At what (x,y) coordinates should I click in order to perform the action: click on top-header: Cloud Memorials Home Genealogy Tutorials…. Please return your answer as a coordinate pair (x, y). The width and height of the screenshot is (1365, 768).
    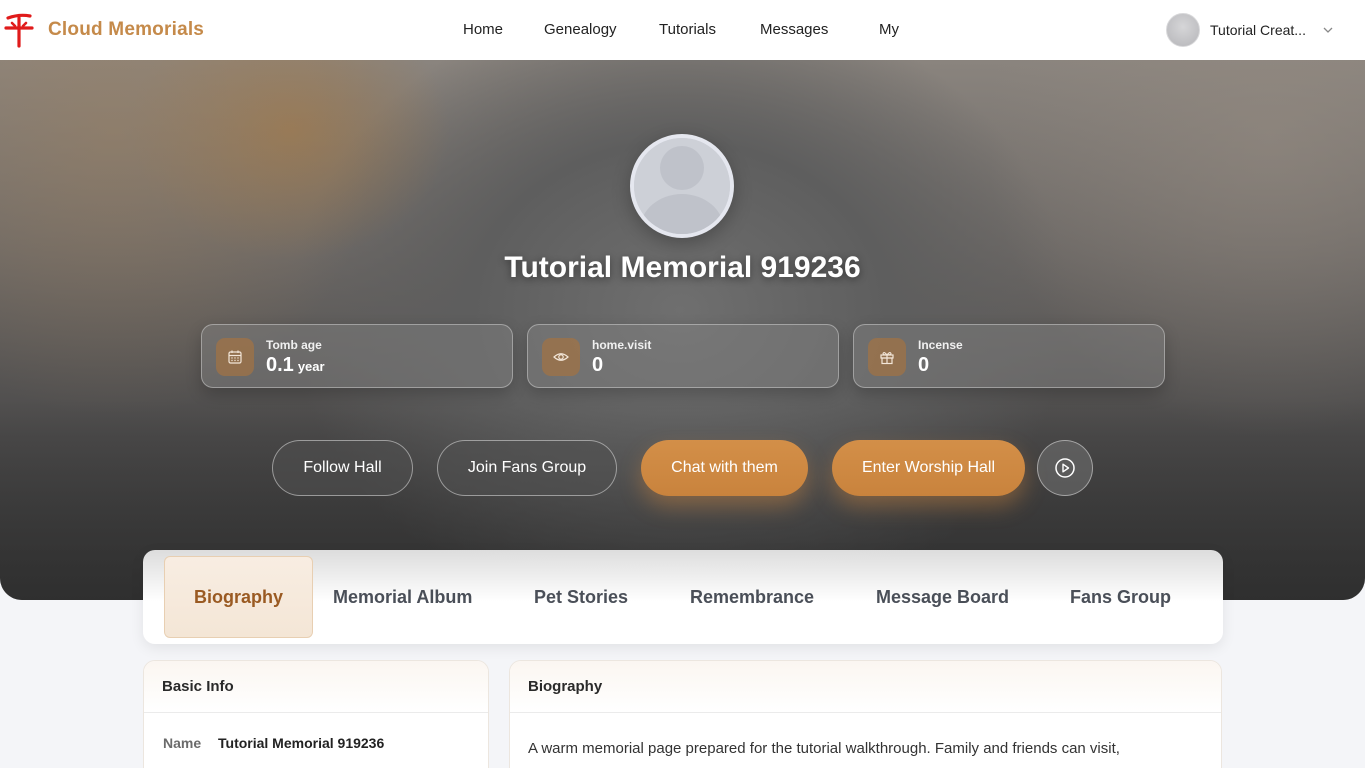
    Looking at the image, I should click on (682, 30).